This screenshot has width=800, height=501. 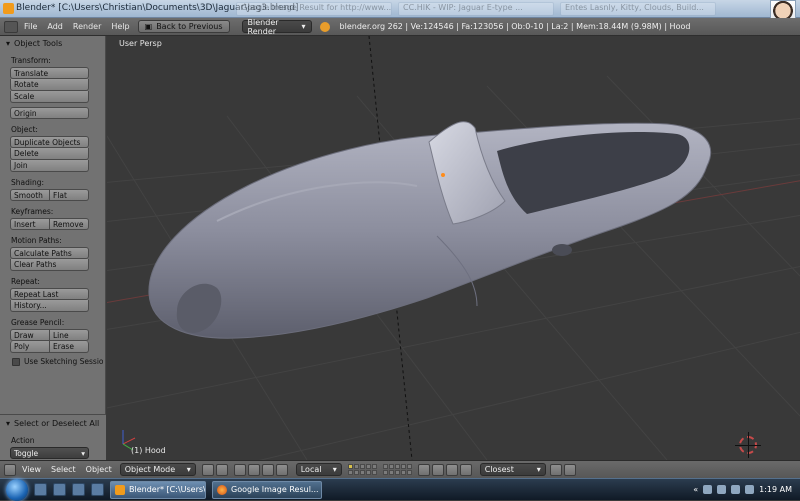 I want to click on collapse-triangle-icon: ▾, so click(x=8, y=423).